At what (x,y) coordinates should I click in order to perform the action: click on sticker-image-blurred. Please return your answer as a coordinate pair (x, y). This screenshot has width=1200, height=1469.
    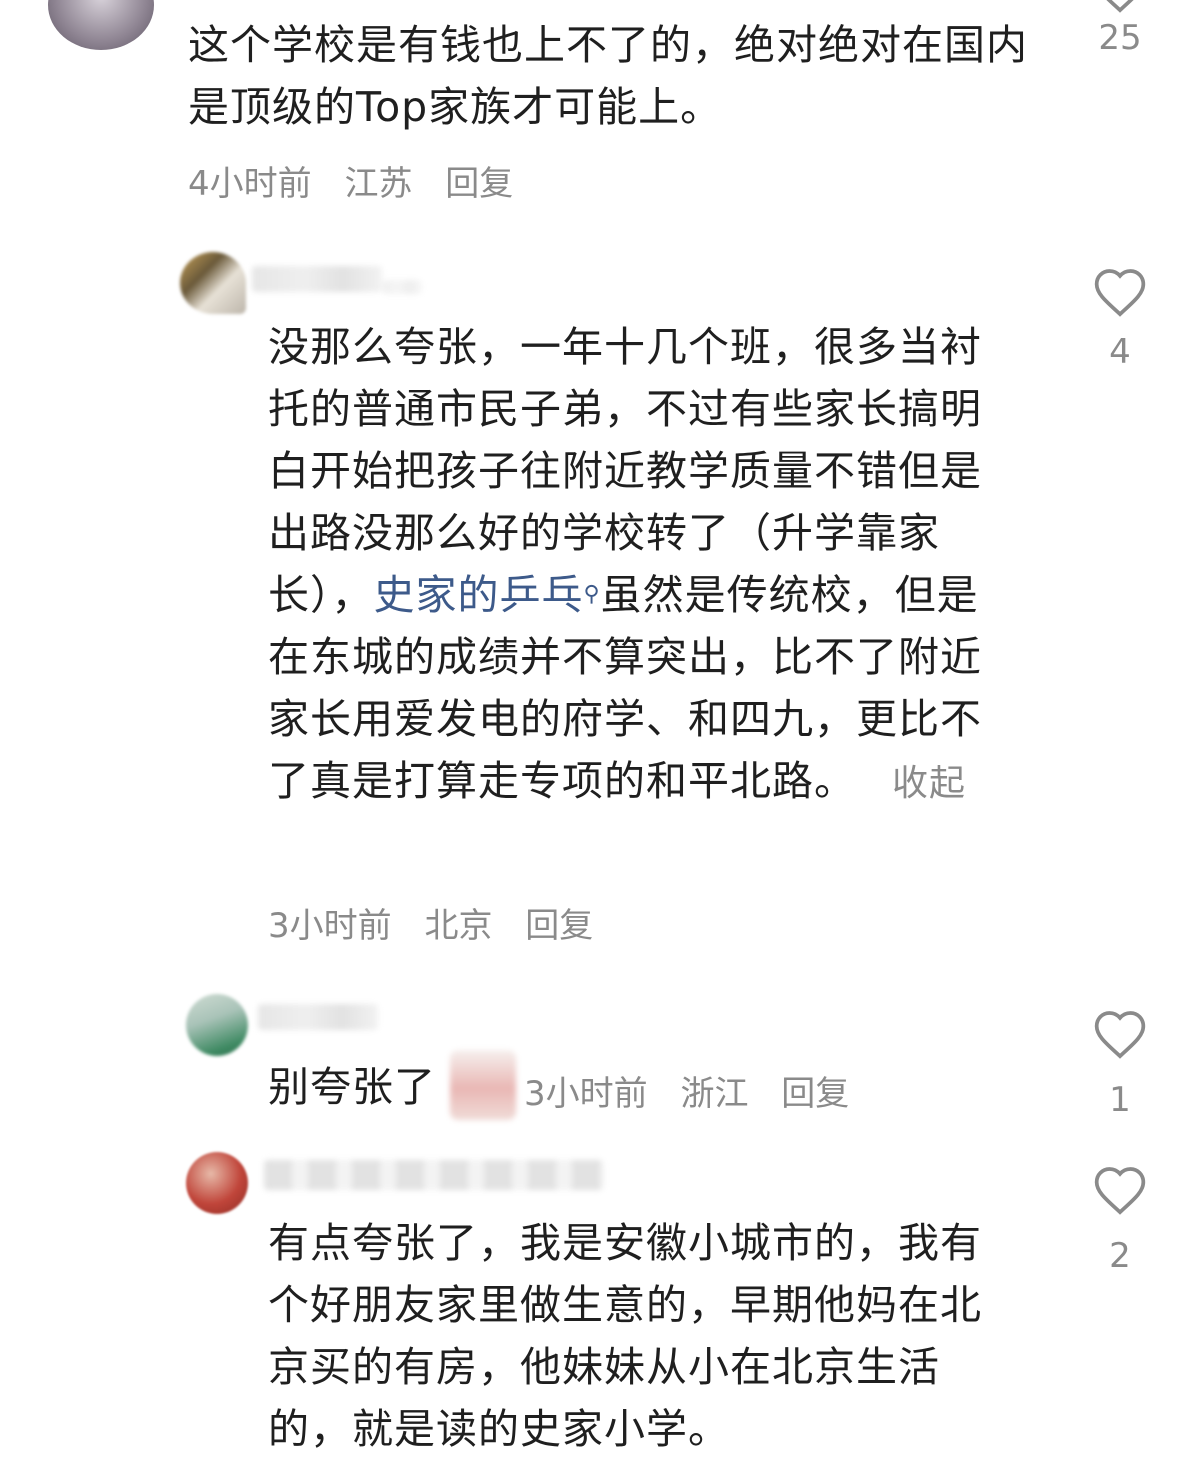
    Looking at the image, I should click on (483, 1085).